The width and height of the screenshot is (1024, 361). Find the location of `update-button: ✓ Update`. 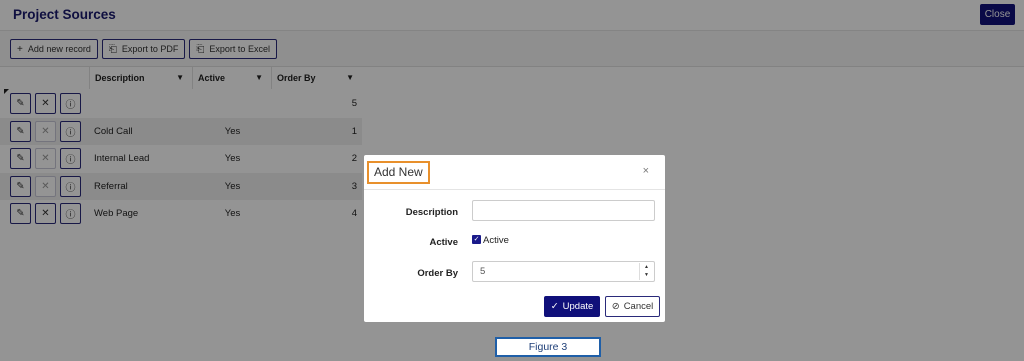

update-button: ✓ Update is located at coordinates (572, 306).